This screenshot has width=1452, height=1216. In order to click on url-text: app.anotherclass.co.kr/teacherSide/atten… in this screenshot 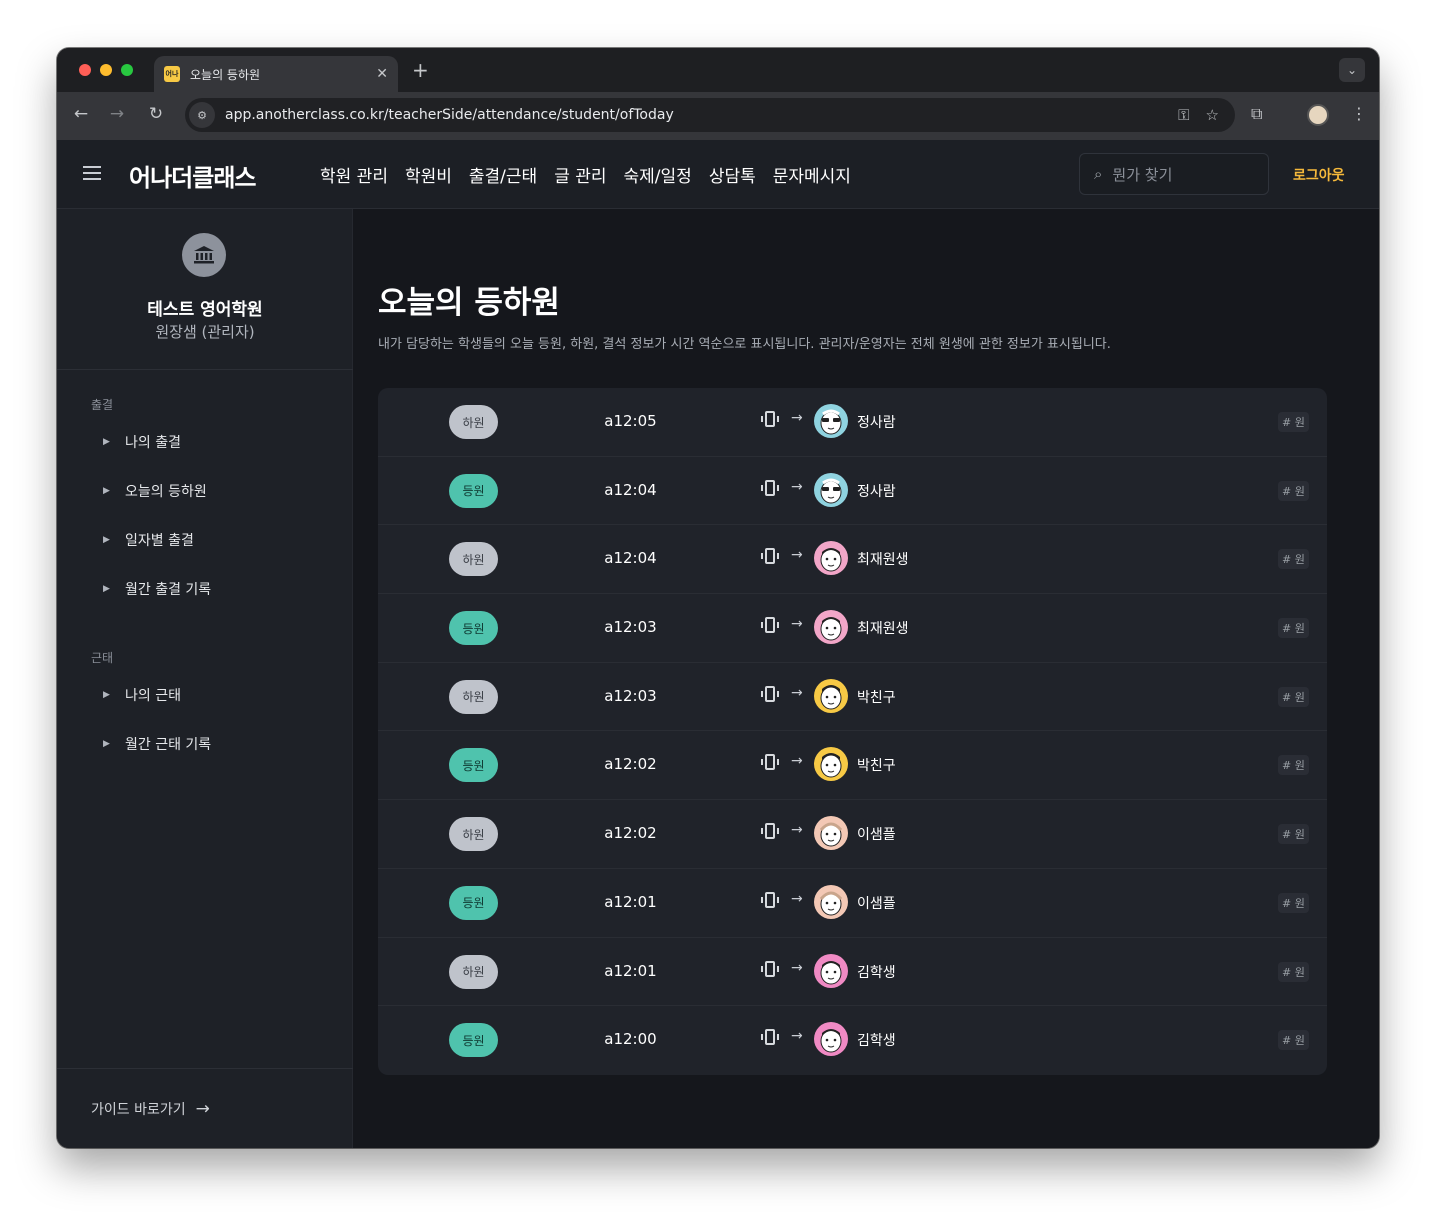, I will do `click(701, 115)`.